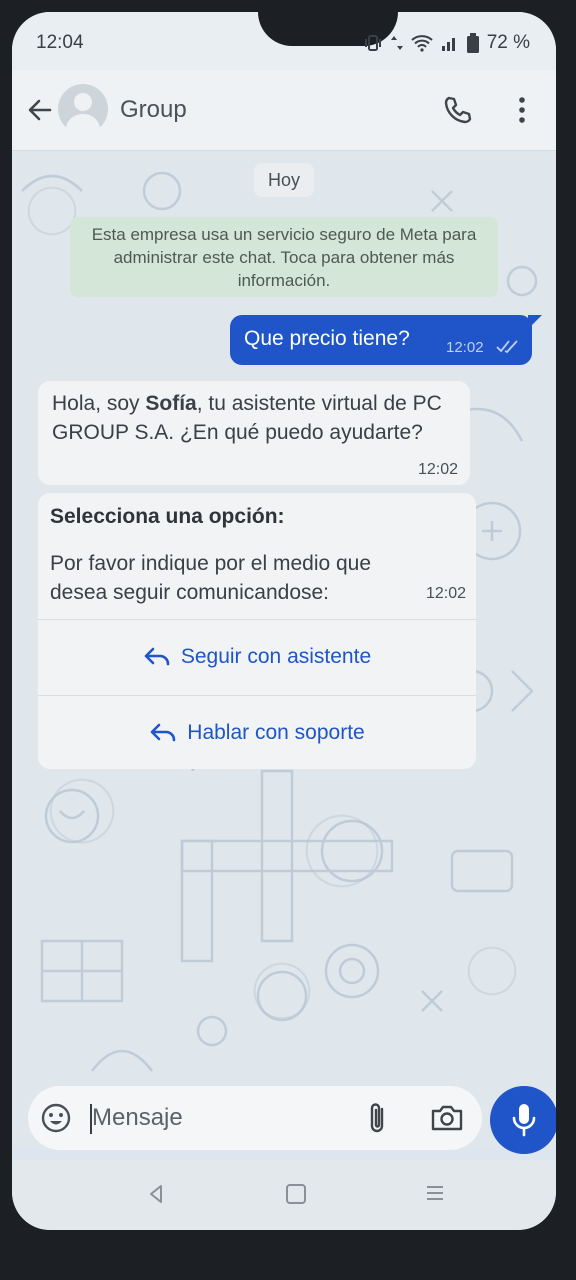 The height and width of the screenshot is (1280, 576). What do you see at coordinates (458, 110) in the screenshot?
I see `phone-icon` at bounding box center [458, 110].